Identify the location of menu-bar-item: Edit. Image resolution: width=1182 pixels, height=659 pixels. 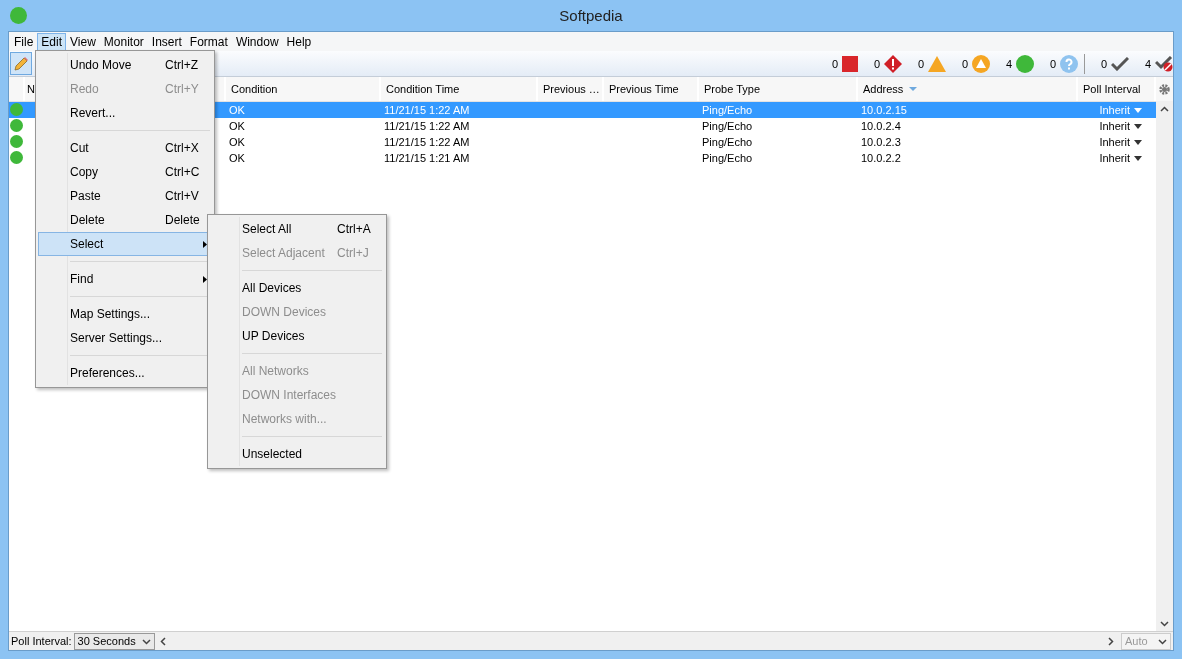
(52, 41).